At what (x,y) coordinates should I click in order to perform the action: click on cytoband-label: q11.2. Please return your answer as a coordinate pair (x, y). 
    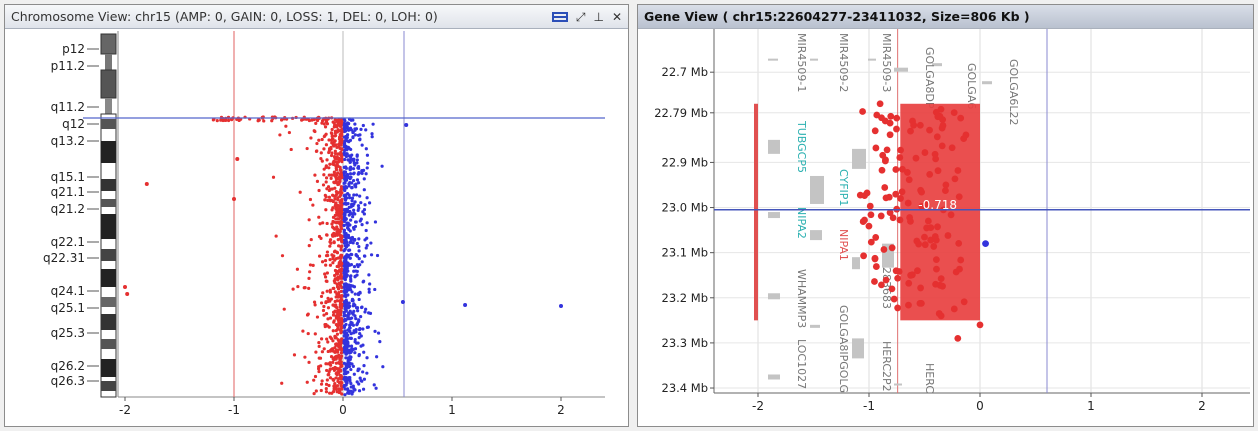
    Looking at the image, I should click on (68, 107).